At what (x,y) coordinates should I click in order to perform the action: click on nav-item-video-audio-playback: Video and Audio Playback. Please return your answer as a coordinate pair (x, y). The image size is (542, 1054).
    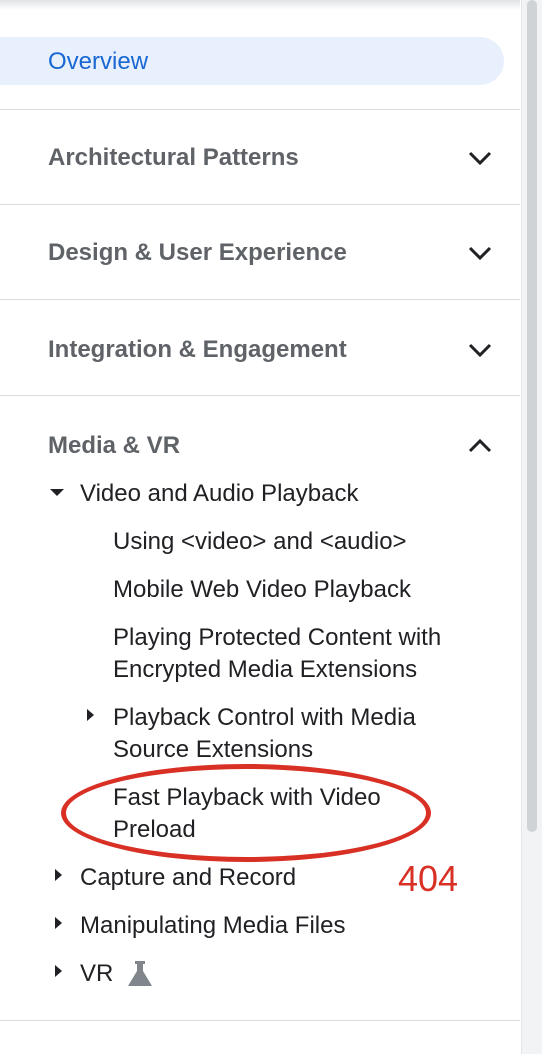
    Looking at the image, I should click on (219, 494).